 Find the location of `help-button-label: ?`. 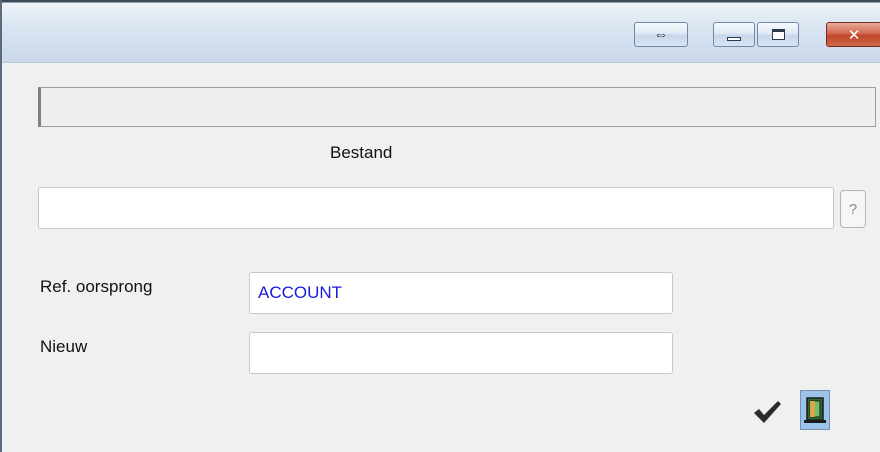

help-button-label: ? is located at coordinates (853, 209).